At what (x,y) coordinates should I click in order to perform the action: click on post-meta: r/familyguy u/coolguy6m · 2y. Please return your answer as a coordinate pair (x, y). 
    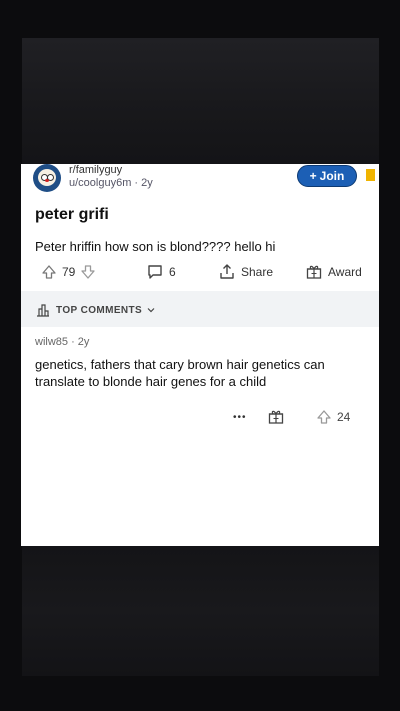
    Looking at the image, I should click on (111, 177).